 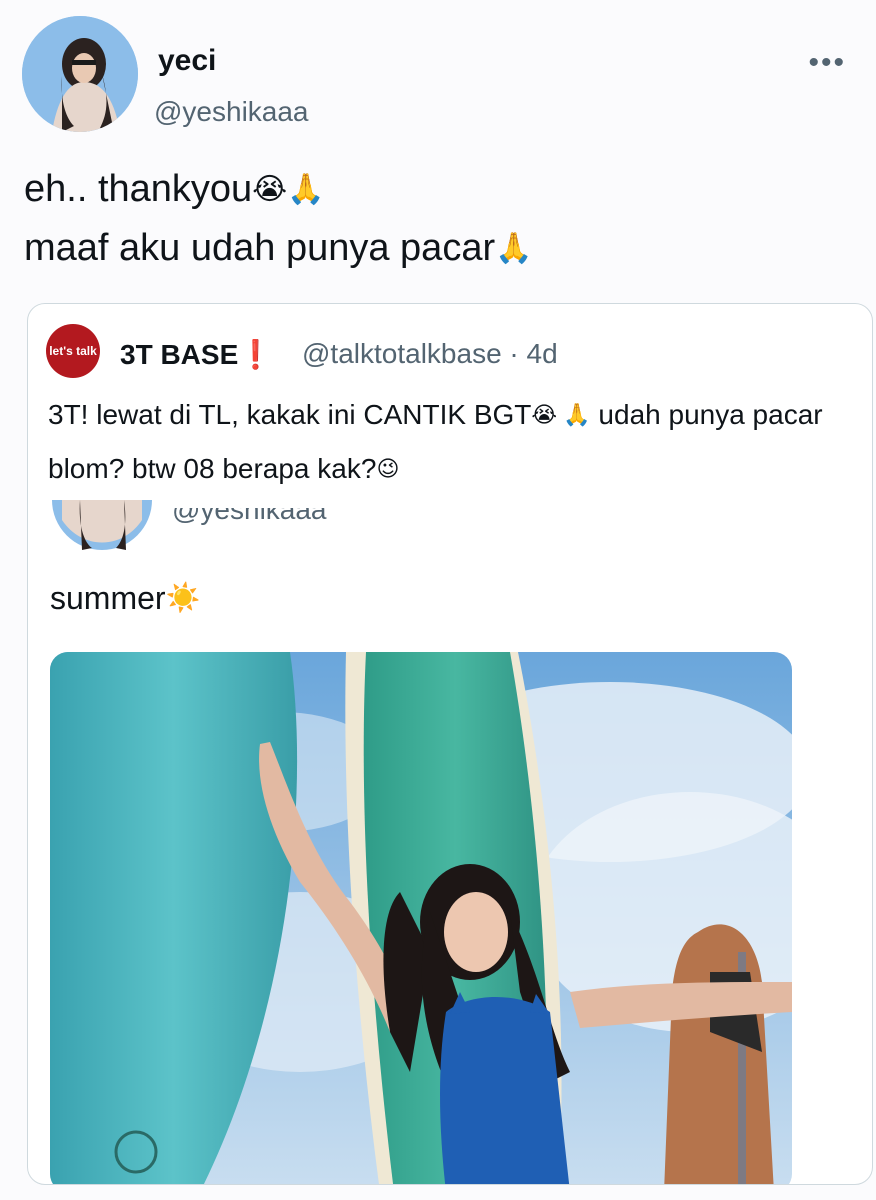 I want to click on inner-tweet-text-label: summer, so click(x=108, y=598).